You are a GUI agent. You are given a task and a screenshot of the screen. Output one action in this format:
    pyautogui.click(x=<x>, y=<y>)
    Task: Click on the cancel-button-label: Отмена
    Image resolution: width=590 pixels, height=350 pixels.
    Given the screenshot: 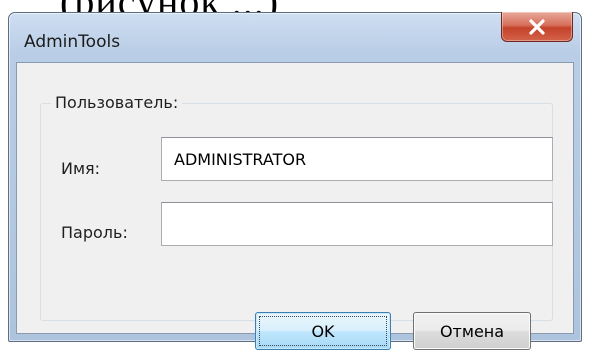 What is the action you would take?
    pyautogui.click(x=472, y=331)
    